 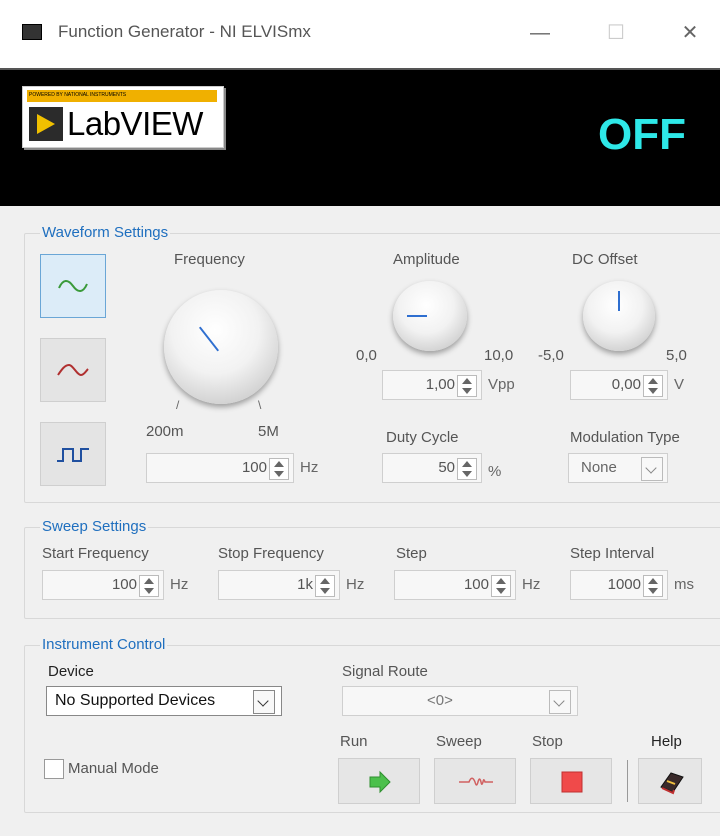 What do you see at coordinates (605, 259) in the screenshot?
I see `dc-offset-label: DC Offset` at bounding box center [605, 259].